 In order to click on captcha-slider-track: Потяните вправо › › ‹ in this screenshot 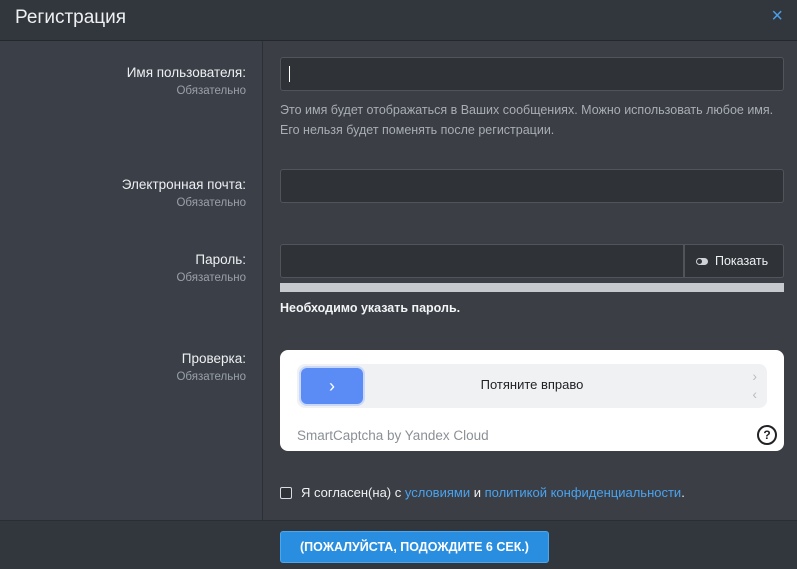, I will do `click(532, 386)`.